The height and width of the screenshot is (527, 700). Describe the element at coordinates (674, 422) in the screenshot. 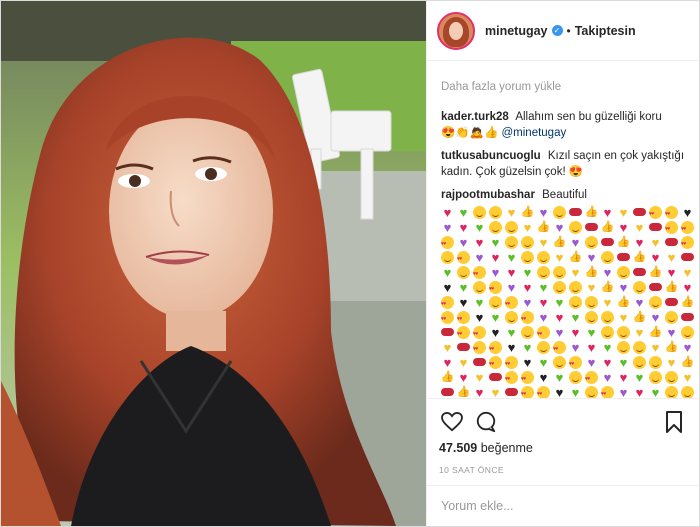

I see `bookmark-icon` at that location.